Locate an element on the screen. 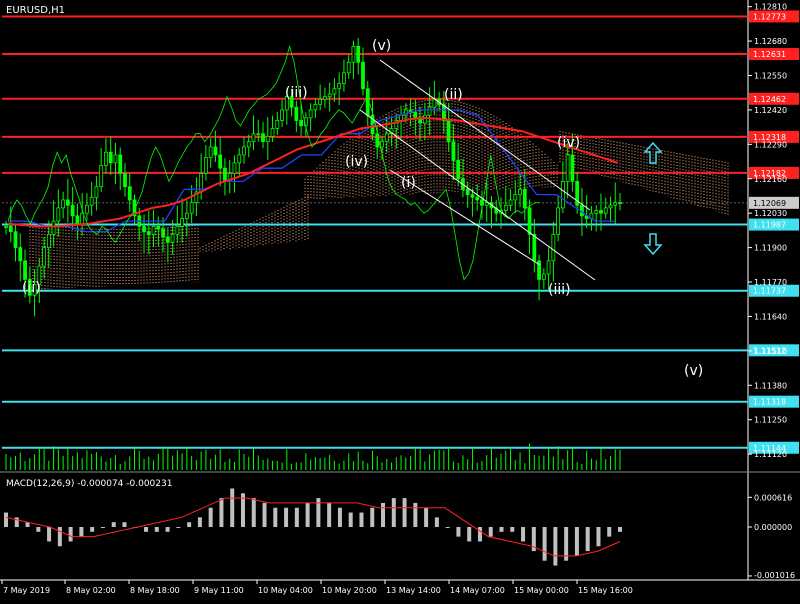  time-tick-label: 7 May 2019 is located at coordinates (26, 590).